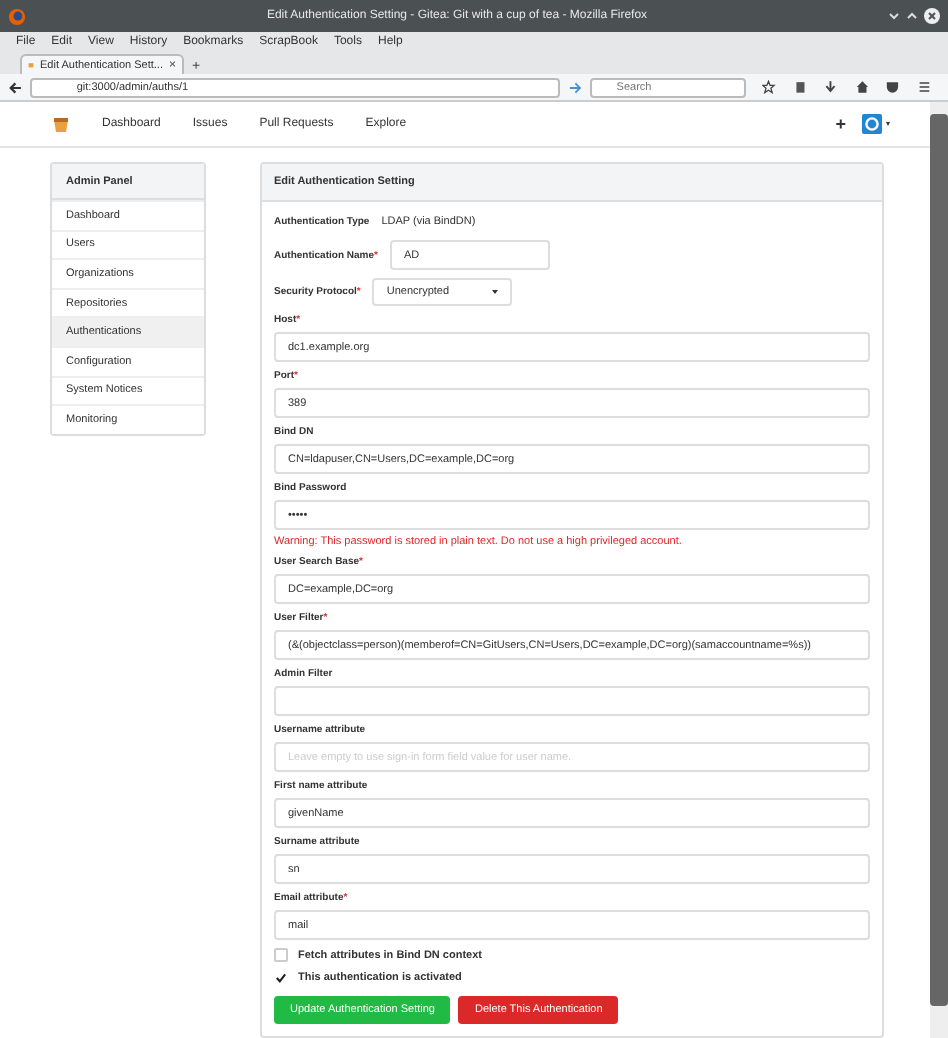 The width and height of the screenshot is (948, 1038). I want to click on back-icon, so click(15, 87).